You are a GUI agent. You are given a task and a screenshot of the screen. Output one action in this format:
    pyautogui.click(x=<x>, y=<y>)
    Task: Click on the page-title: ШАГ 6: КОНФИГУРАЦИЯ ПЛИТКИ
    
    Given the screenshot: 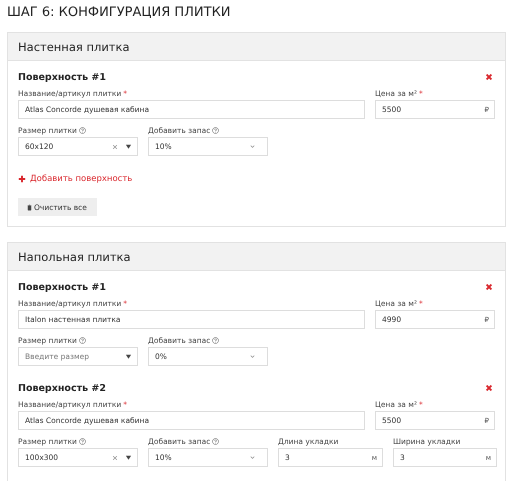 What is the action you would take?
    pyautogui.click(x=119, y=13)
    